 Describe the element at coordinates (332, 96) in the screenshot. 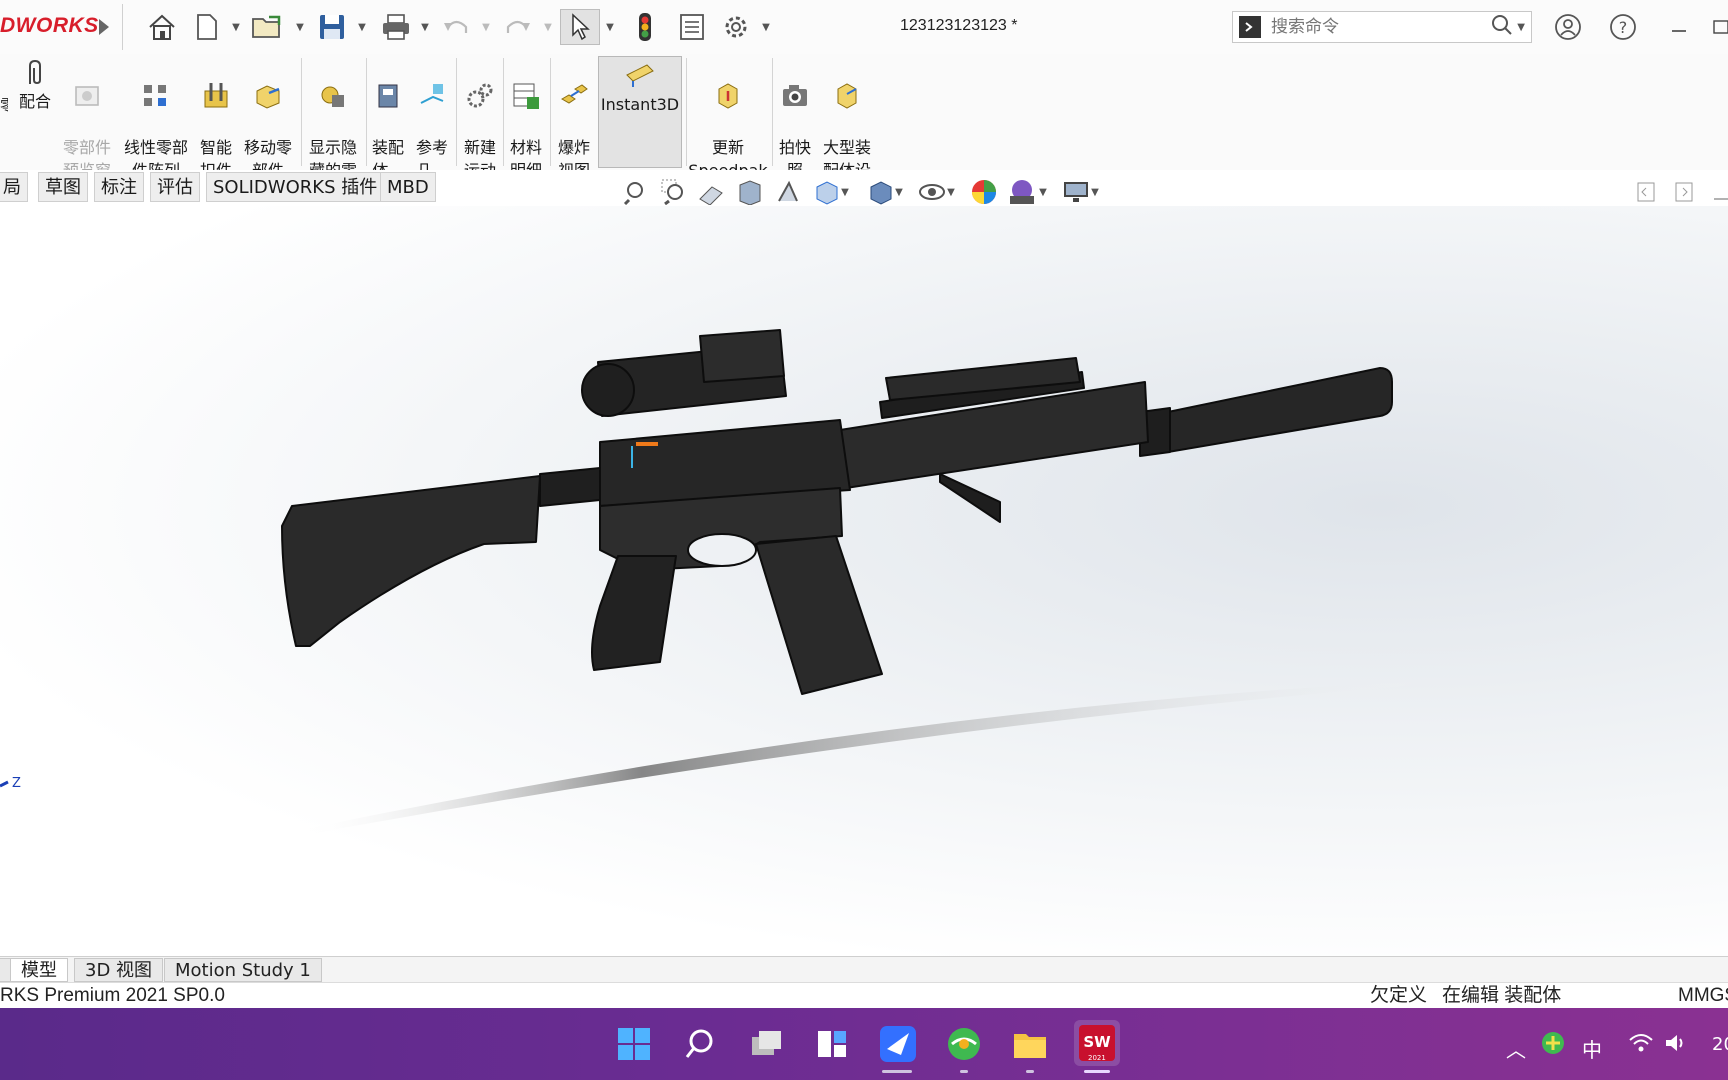

I see `show-hidden-components-icon` at that location.